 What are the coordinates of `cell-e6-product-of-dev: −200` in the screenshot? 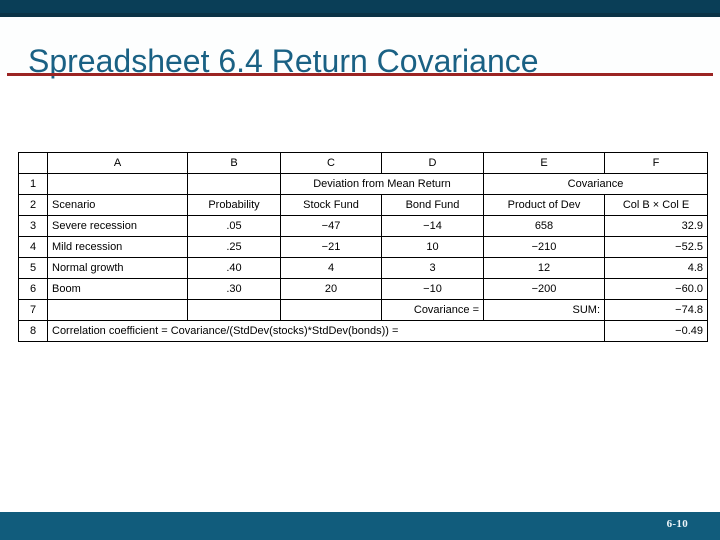 It's located at (544, 289).